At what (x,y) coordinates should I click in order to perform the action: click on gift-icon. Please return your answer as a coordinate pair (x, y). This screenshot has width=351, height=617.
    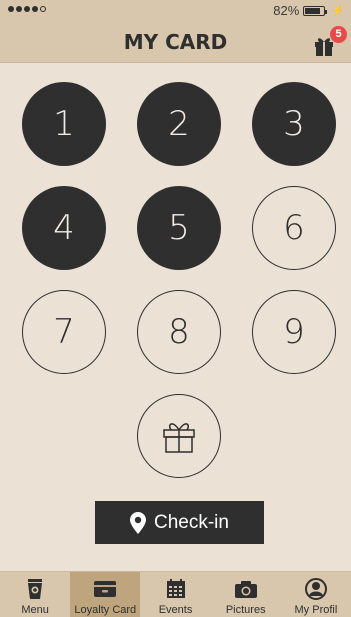
    Looking at the image, I should click on (179, 438).